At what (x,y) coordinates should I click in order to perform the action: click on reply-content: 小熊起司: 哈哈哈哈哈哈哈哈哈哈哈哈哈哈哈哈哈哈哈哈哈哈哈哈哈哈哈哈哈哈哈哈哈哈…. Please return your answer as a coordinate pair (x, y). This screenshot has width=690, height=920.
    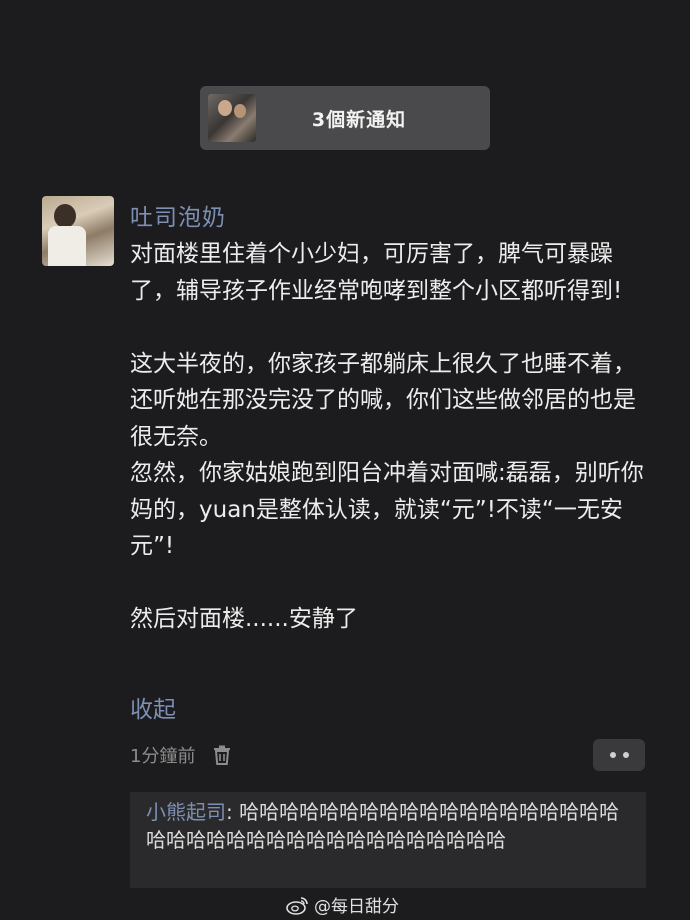
    Looking at the image, I should click on (388, 823).